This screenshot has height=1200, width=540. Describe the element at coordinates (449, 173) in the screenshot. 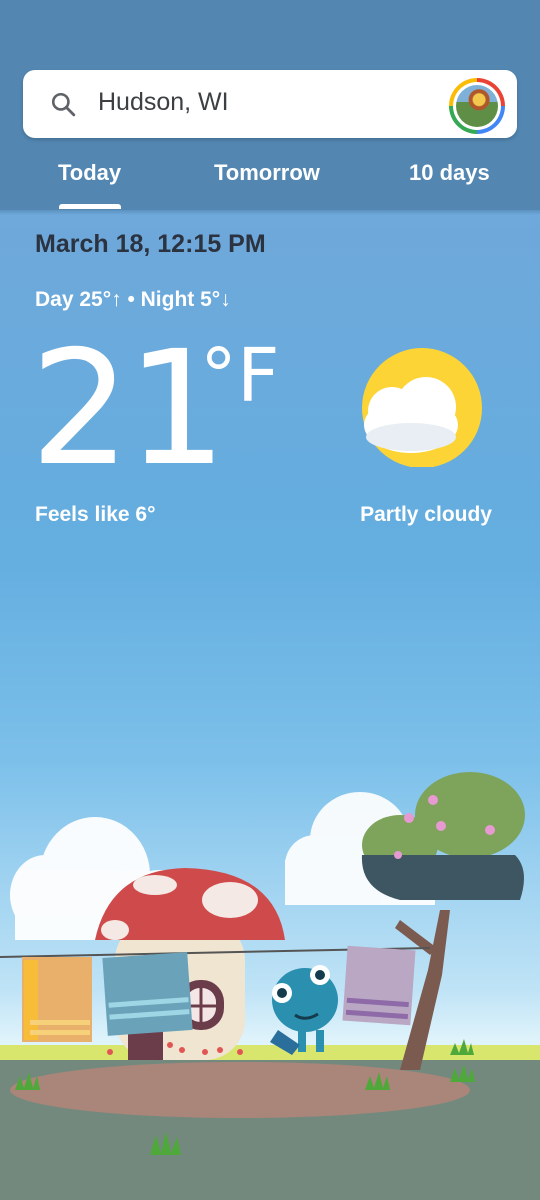

I see `tab-10-days: 10 days` at that location.